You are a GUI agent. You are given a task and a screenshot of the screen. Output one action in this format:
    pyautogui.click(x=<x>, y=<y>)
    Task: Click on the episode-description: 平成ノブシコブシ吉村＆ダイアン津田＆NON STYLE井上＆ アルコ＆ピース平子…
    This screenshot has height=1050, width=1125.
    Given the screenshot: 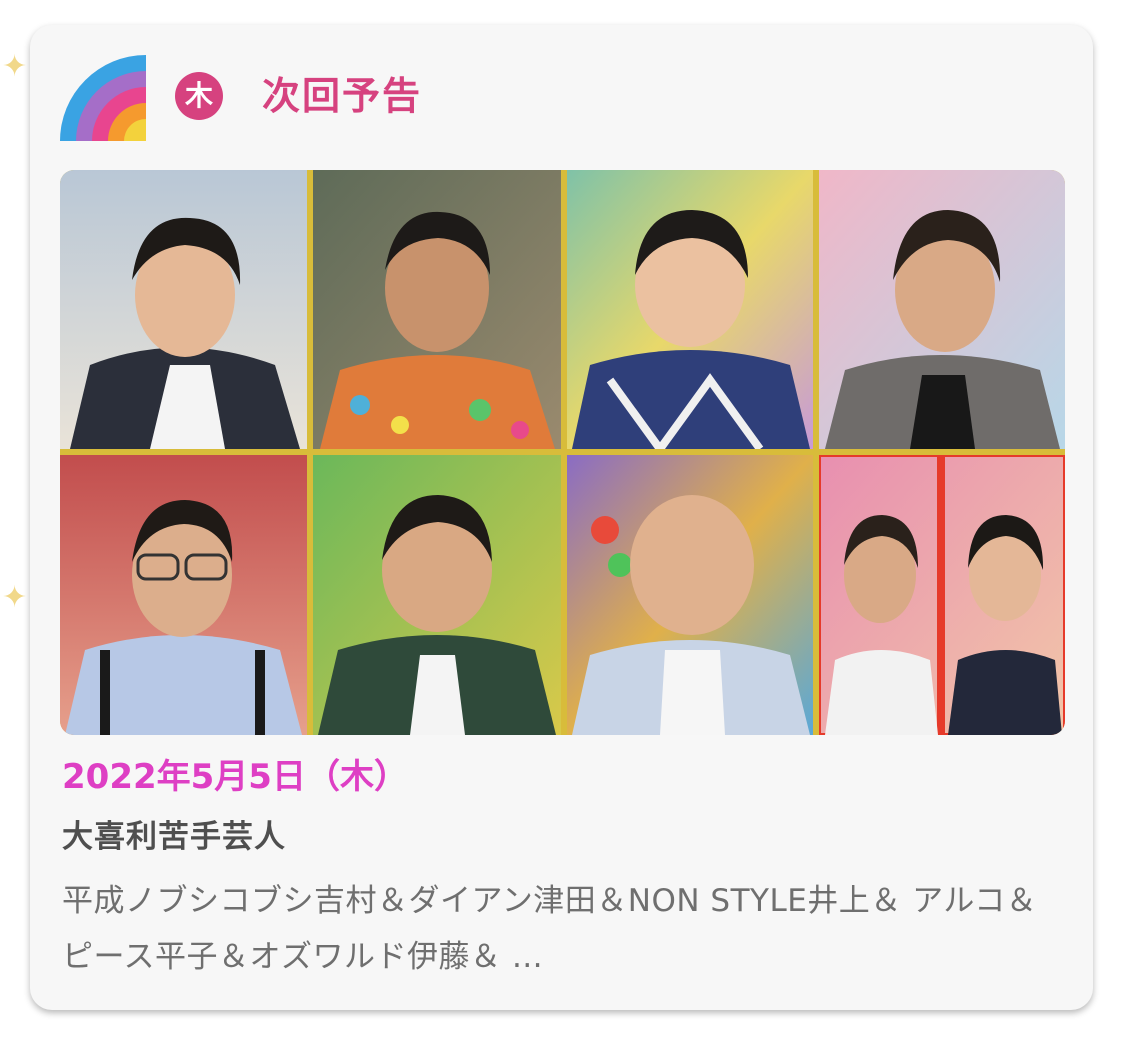 What is the action you would take?
    pyautogui.click(x=550, y=929)
    